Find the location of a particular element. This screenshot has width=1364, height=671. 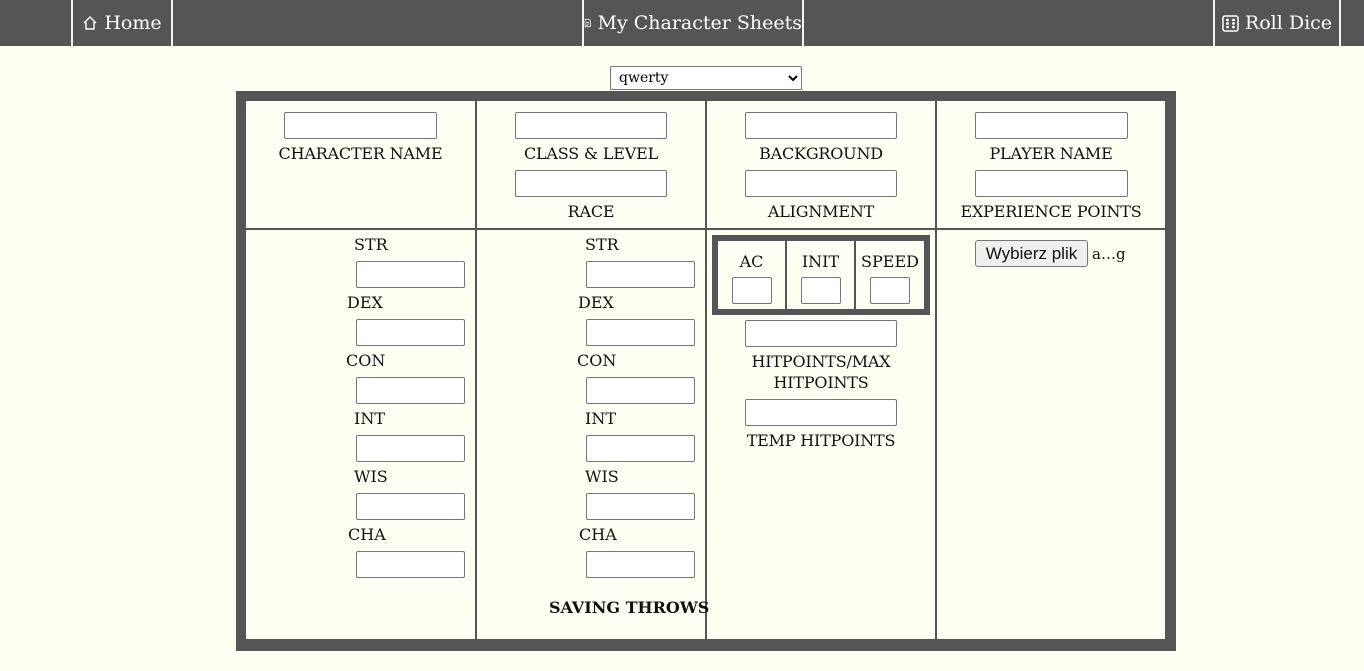

nav-roll-dice-link: Roll Dice is located at coordinates (1277, 23).